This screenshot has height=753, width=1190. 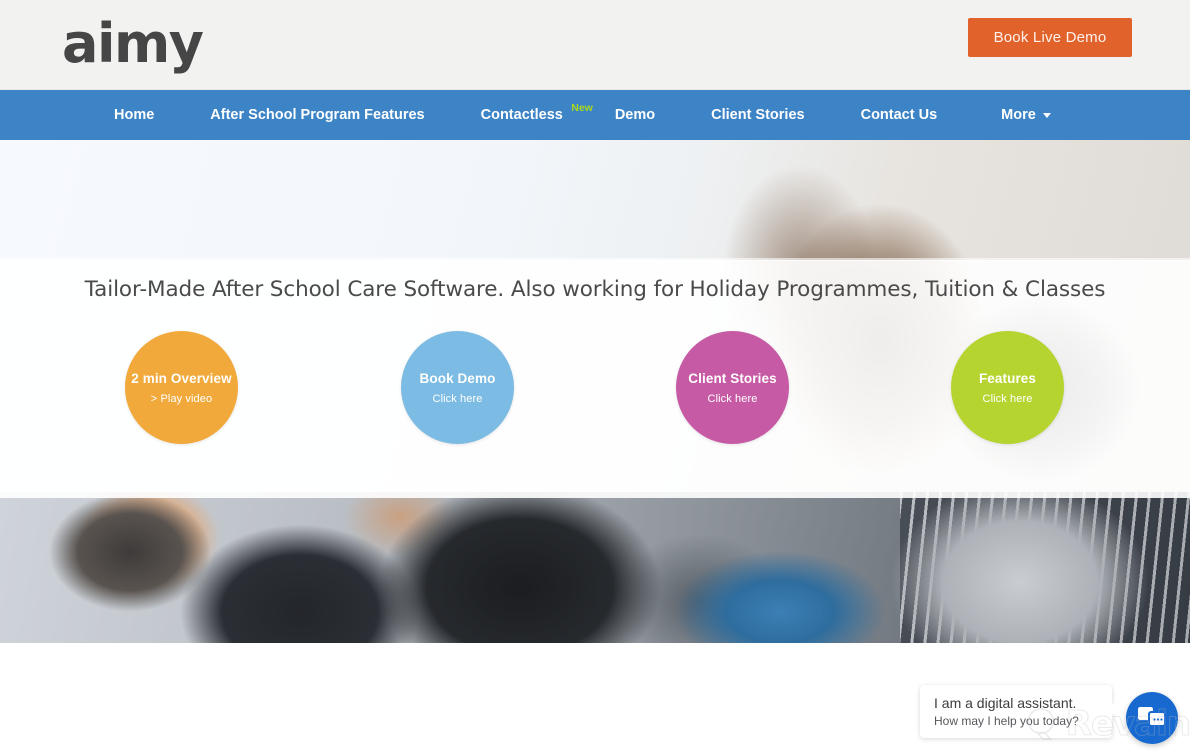 What do you see at coordinates (181, 378) in the screenshot?
I see `circle-title: 2 min Overview` at bounding box center [181, 378].